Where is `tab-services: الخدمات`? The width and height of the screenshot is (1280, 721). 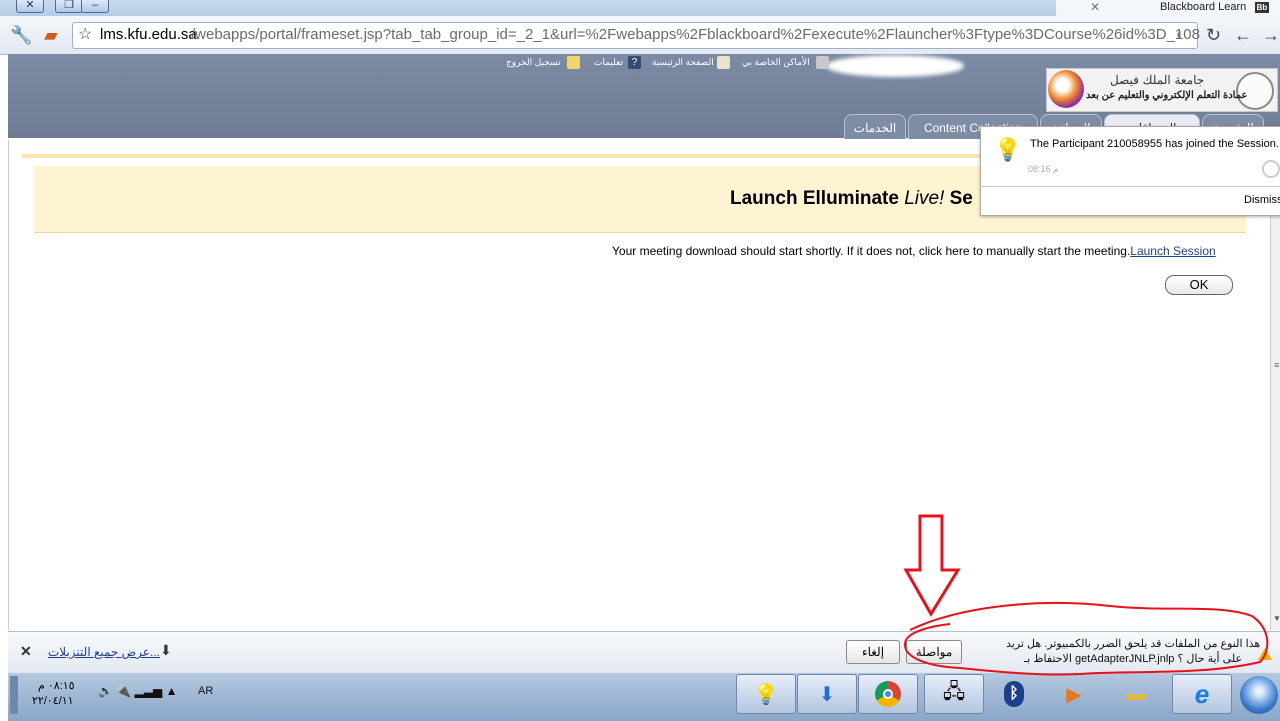 tab-services: الخدمات is located at coordinates (875, 126).